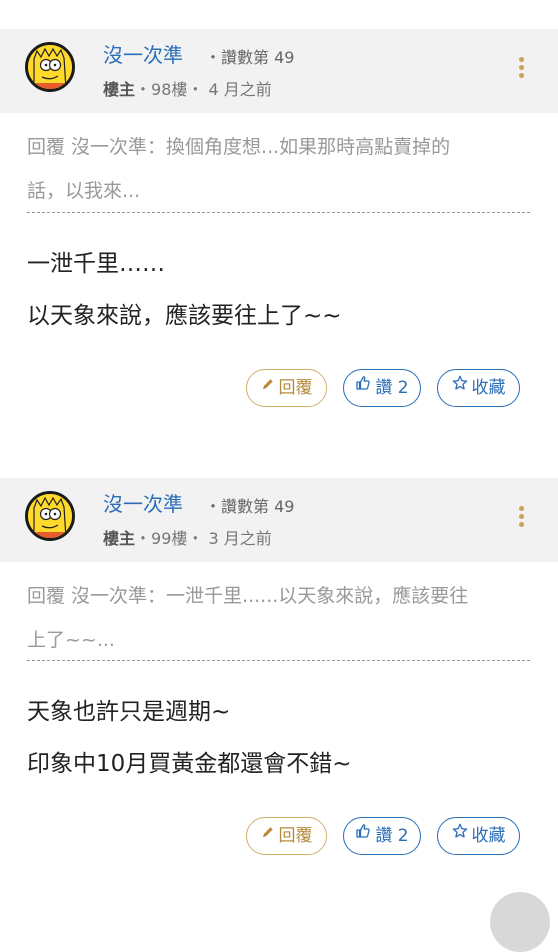  I want to click on quote-line: 回覆 沒一次準：一泄千里......以天象來說，應該要往, so click(248, 596).